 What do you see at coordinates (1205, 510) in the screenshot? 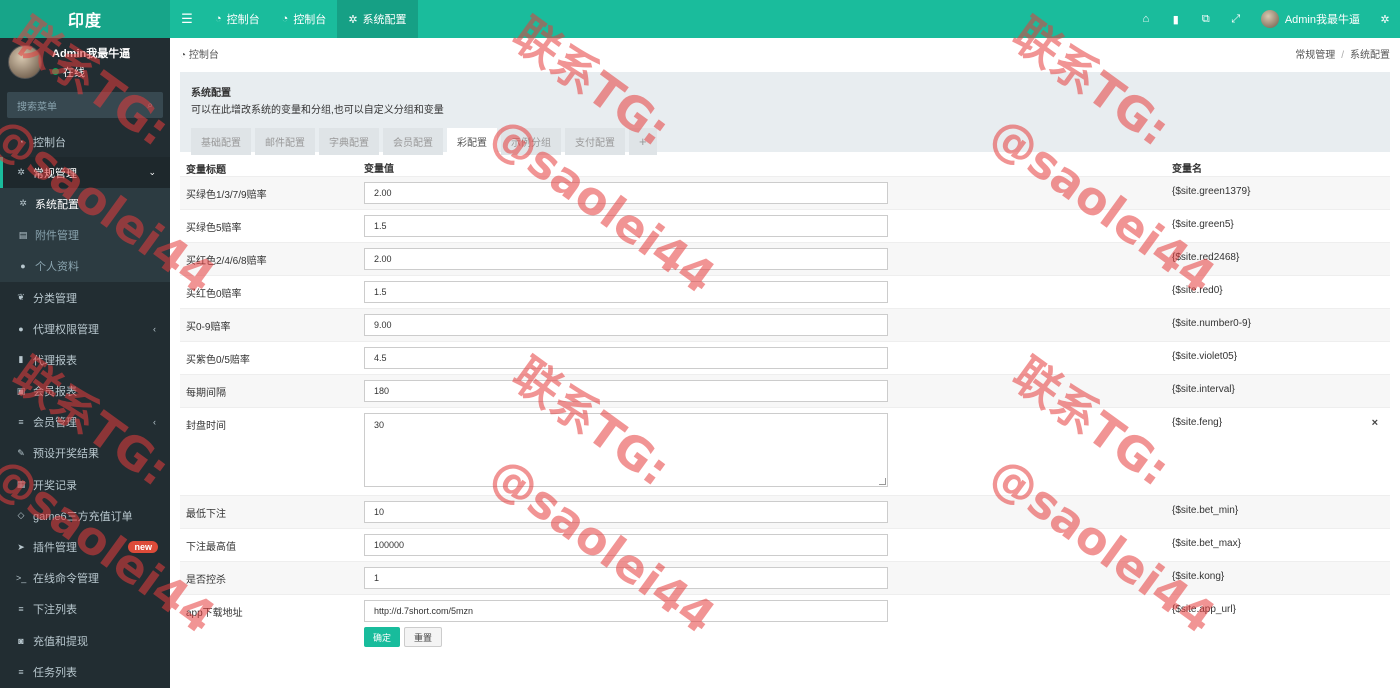
I see `variable-name: {$site.bet_min}` at bounding box center [1205, 510].